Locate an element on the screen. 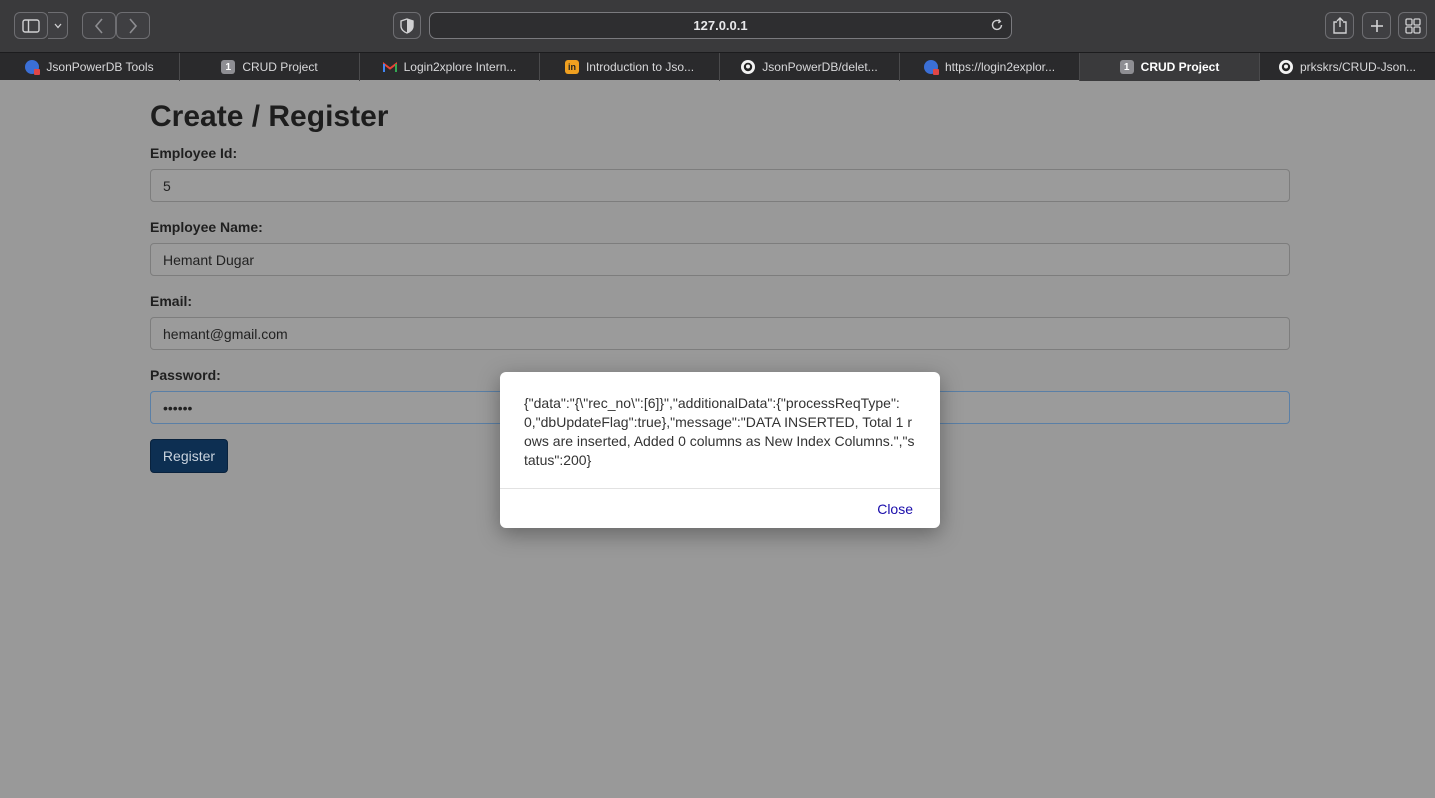 Image resolution: width=1435 pixels, height=798 pixels. tab-crud-project-active: 1 CRUD Project is located at coordinates (1170, 67).